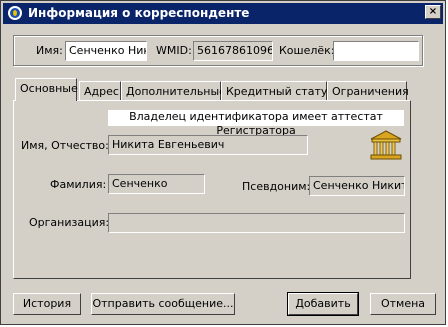 This screenshot has height=327, width=448. What do you see at coordinates (46, 89) in the screenshot?
I see `tab-main: Основные` at bounding box center [46, 89].